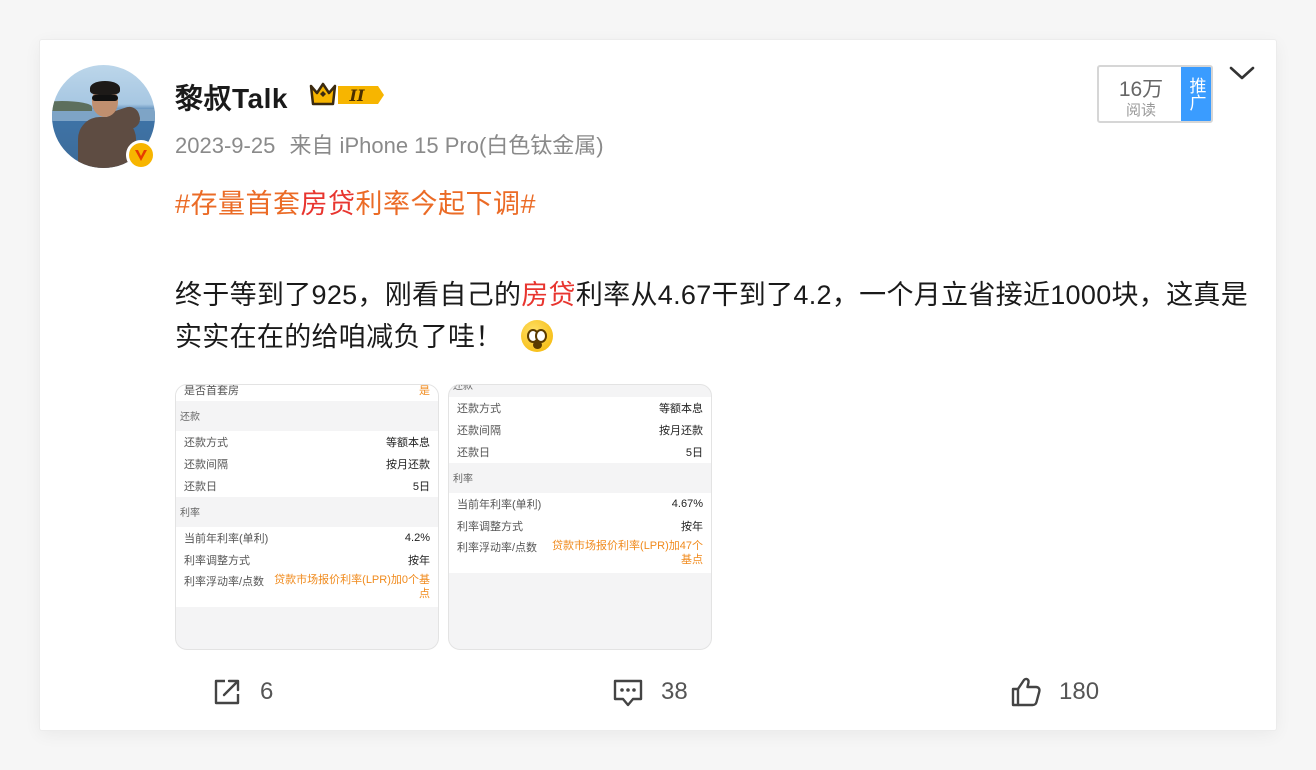  What do you see at coordinates (580, 504) in the screenshot?
I see `info-row: 当前年利率(单利) 4.67%` at bounding box center [580, 504].